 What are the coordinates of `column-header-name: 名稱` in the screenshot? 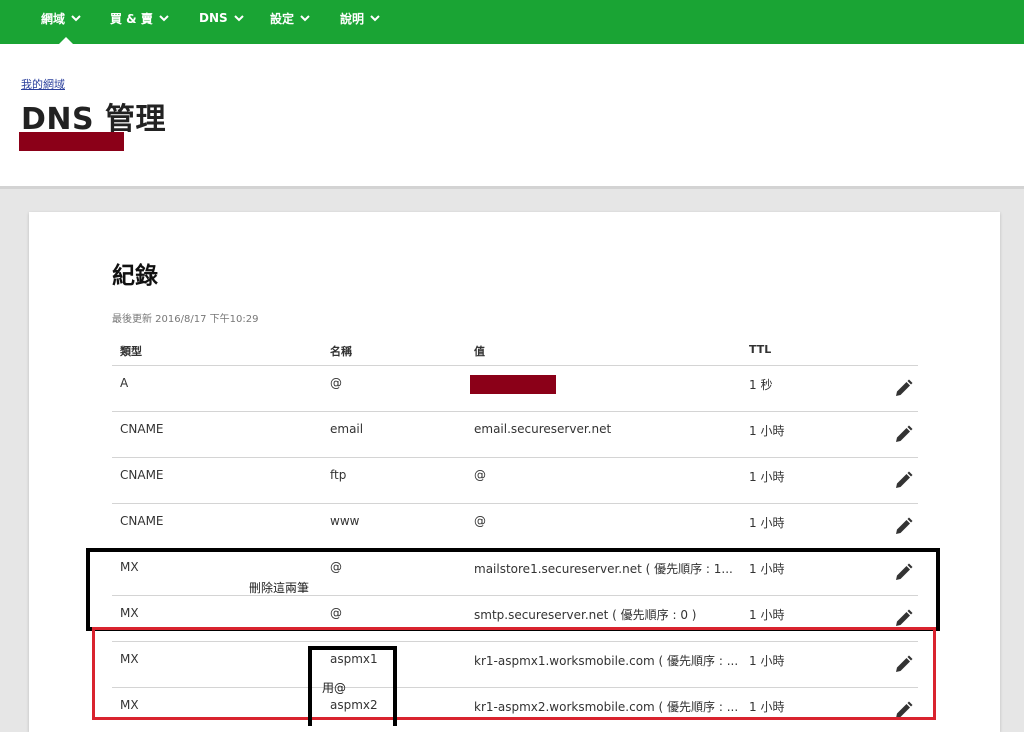 It's located at (341, 351).